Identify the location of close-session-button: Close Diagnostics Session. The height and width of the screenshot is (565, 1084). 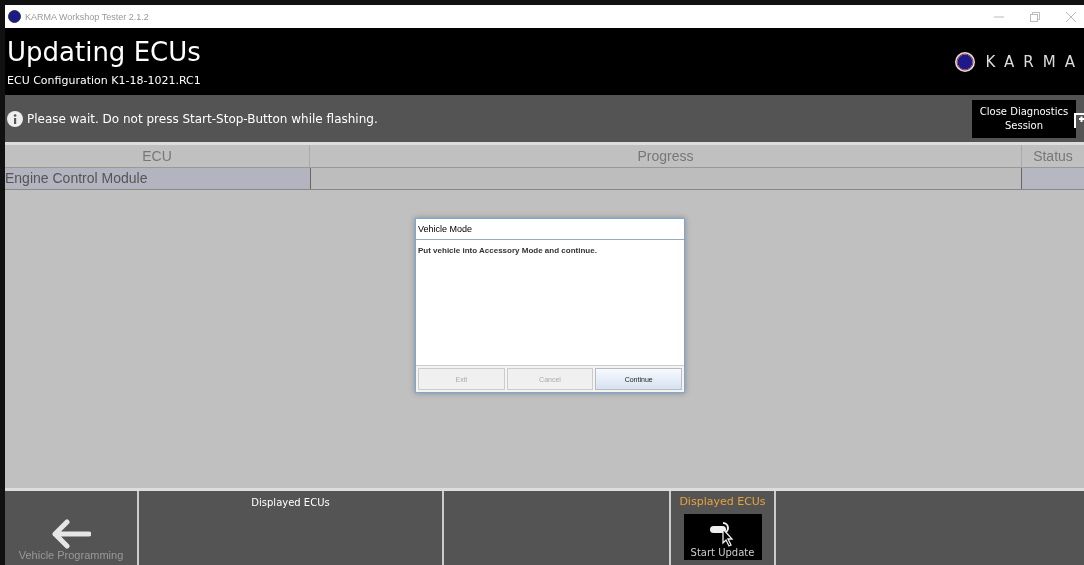
(1024, 118).